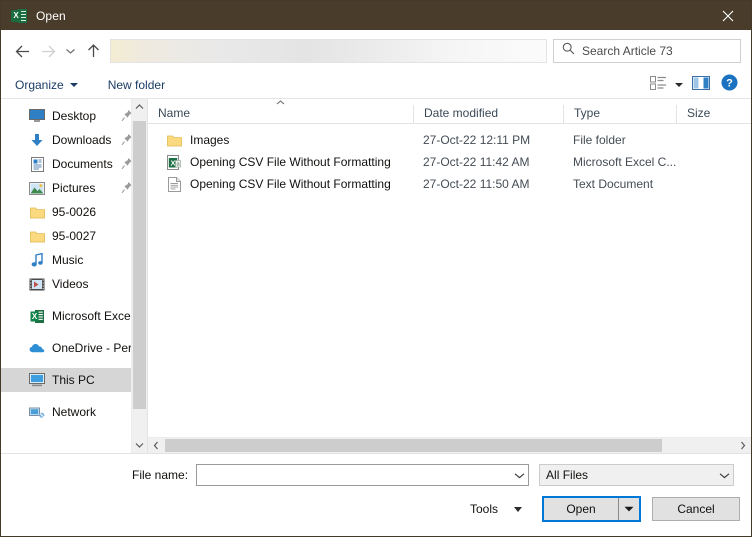 The width and height of the screenshot is (752, 537). I want to click on table-row: Images 27-Oct-22 12:11 PM File folder, so click(449, 140).